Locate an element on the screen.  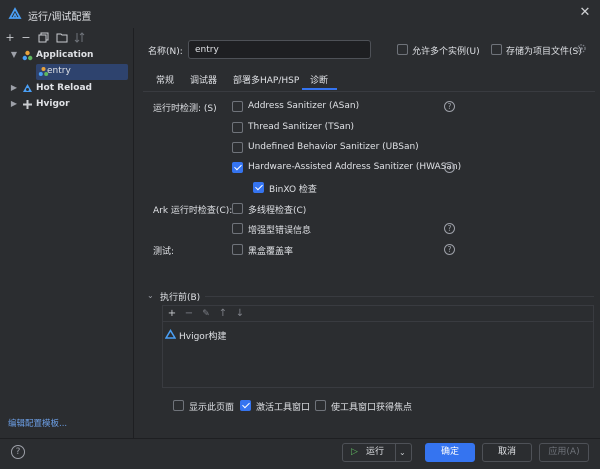
app-logo-icon is located at coordinates (15, 13).